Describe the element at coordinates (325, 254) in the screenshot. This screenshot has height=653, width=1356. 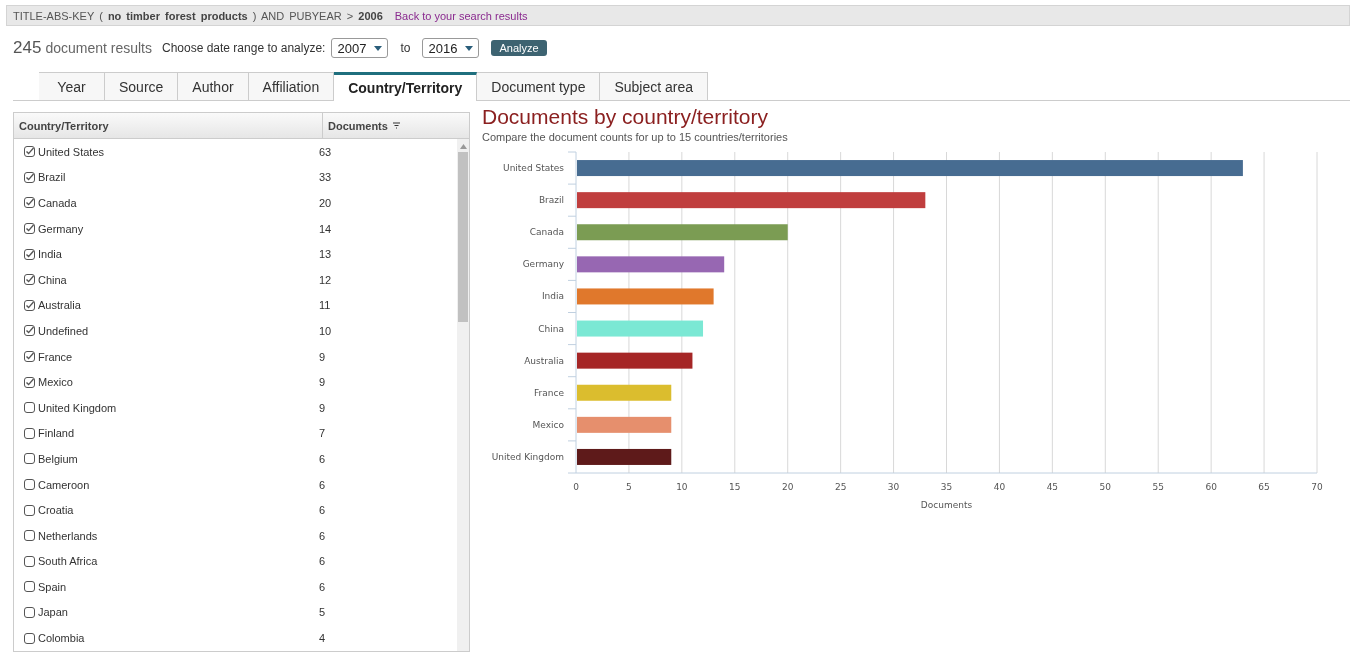
I see `document-count: 13` at that location.